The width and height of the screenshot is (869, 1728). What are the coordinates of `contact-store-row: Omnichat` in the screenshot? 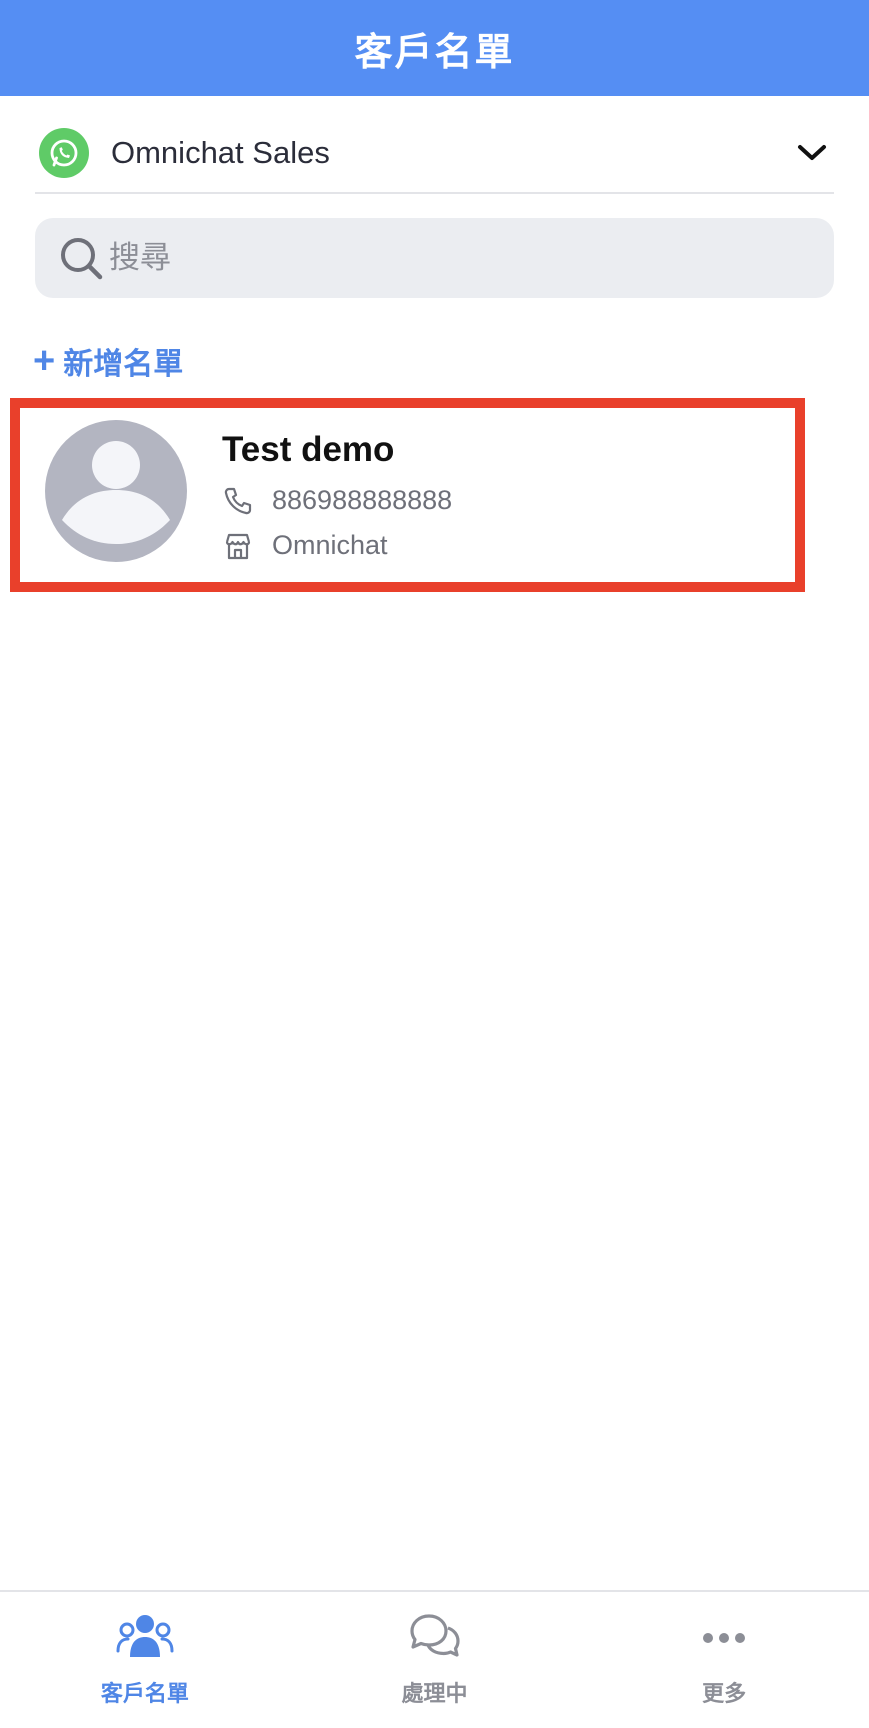 It's located at (337, 545).